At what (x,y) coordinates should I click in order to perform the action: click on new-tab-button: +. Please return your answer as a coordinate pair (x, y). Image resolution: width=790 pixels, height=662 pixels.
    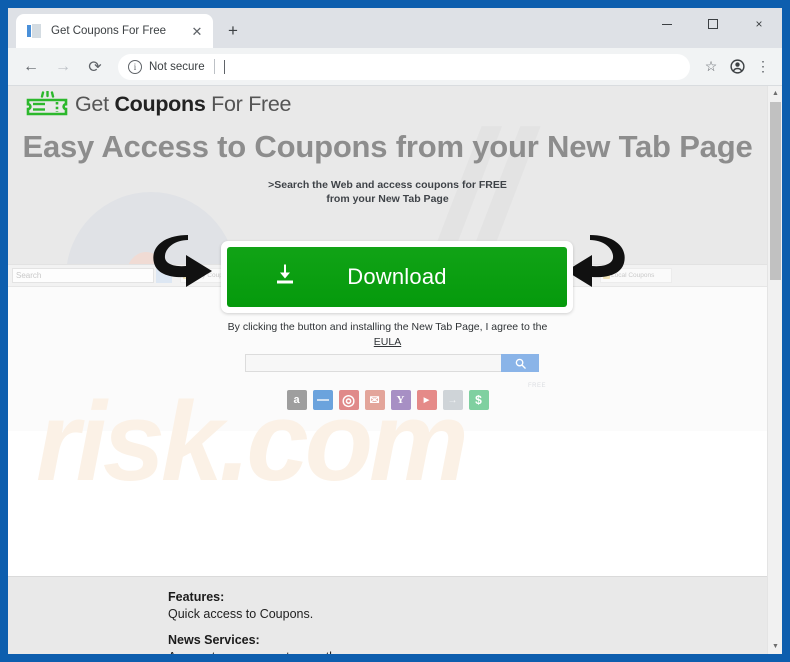
    Looking at the image, I should click on (233, 31).